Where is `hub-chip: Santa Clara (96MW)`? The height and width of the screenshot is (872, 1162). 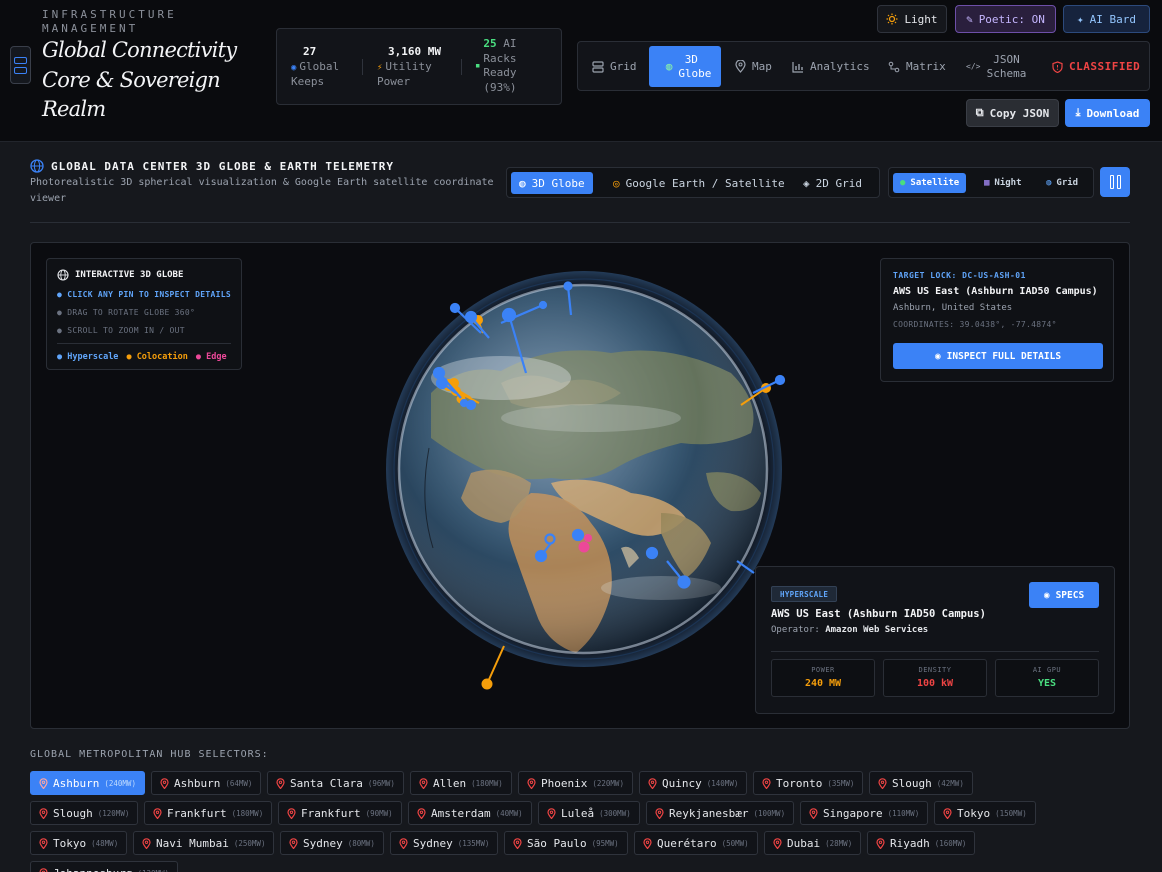
hub-chip: Santa Clara (96MW) is located at coordinates (335, 783).